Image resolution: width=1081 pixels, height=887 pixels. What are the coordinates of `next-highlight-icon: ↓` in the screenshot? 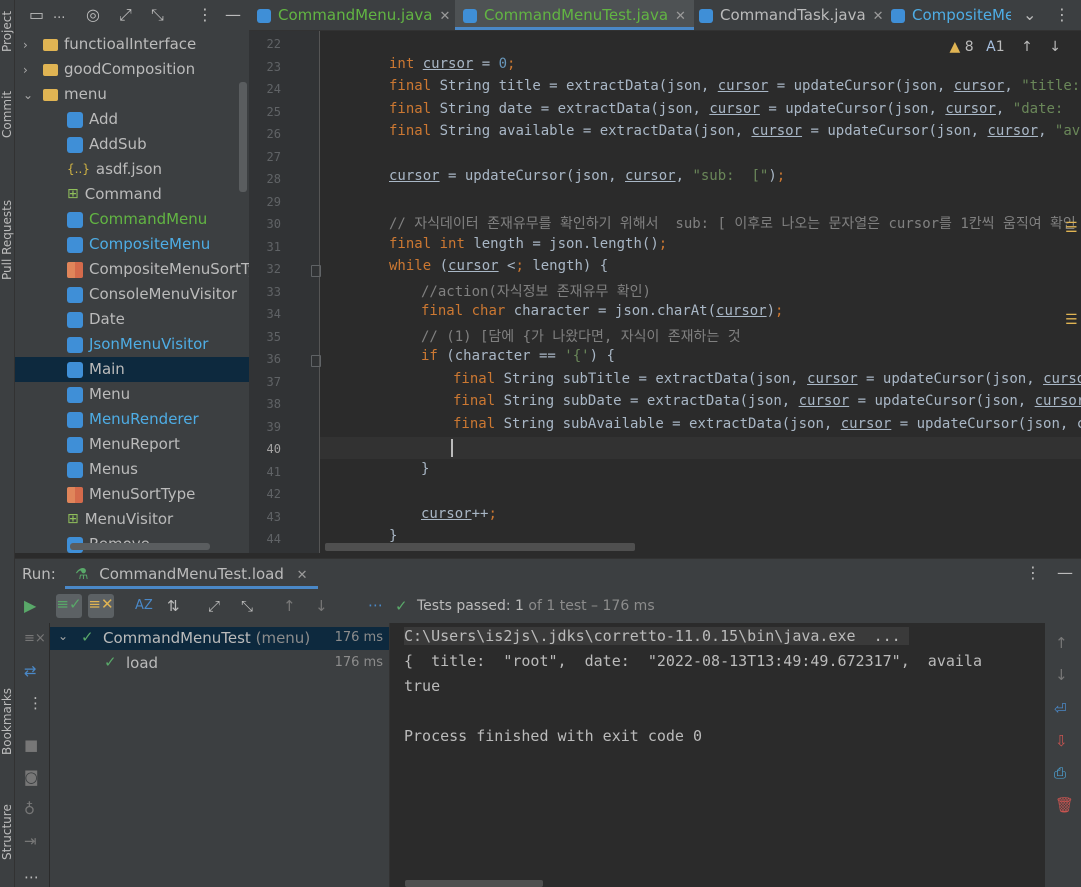 It's located at (1055, 47).